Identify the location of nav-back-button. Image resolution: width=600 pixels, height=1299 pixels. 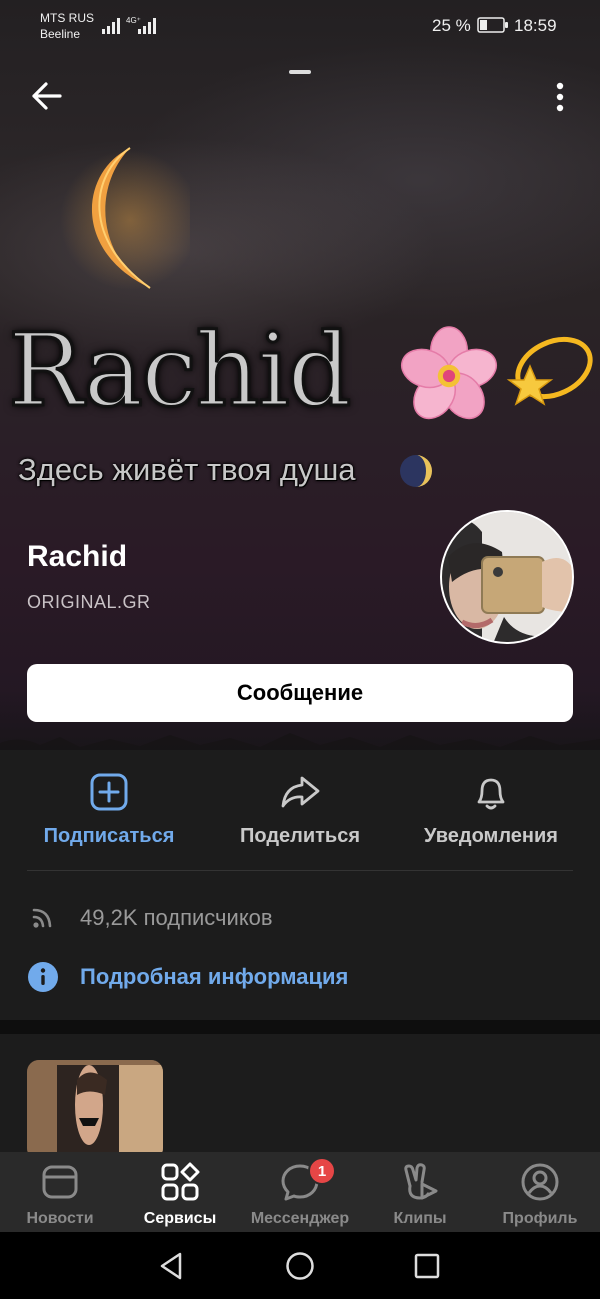
(172, 1266).